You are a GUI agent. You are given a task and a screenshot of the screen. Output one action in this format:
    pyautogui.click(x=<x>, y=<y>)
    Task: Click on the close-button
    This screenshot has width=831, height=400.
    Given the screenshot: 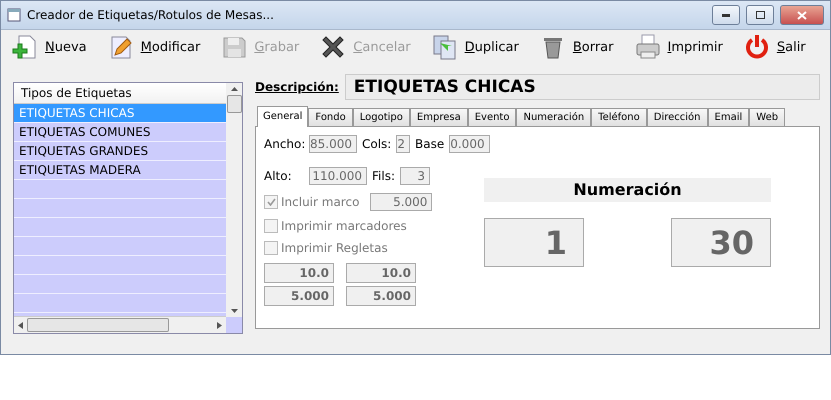 What is the action you would take?
    pyautogui.click(x=802, y=15)
    